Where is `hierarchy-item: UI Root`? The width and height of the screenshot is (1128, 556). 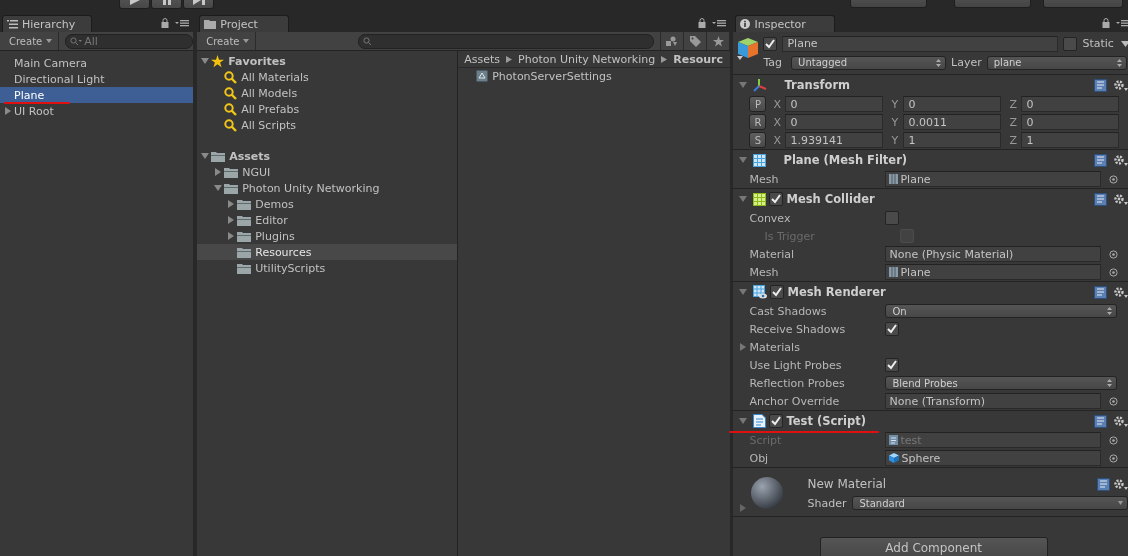 hierarchy-item: UI Root is located at coordinates (97, 111).